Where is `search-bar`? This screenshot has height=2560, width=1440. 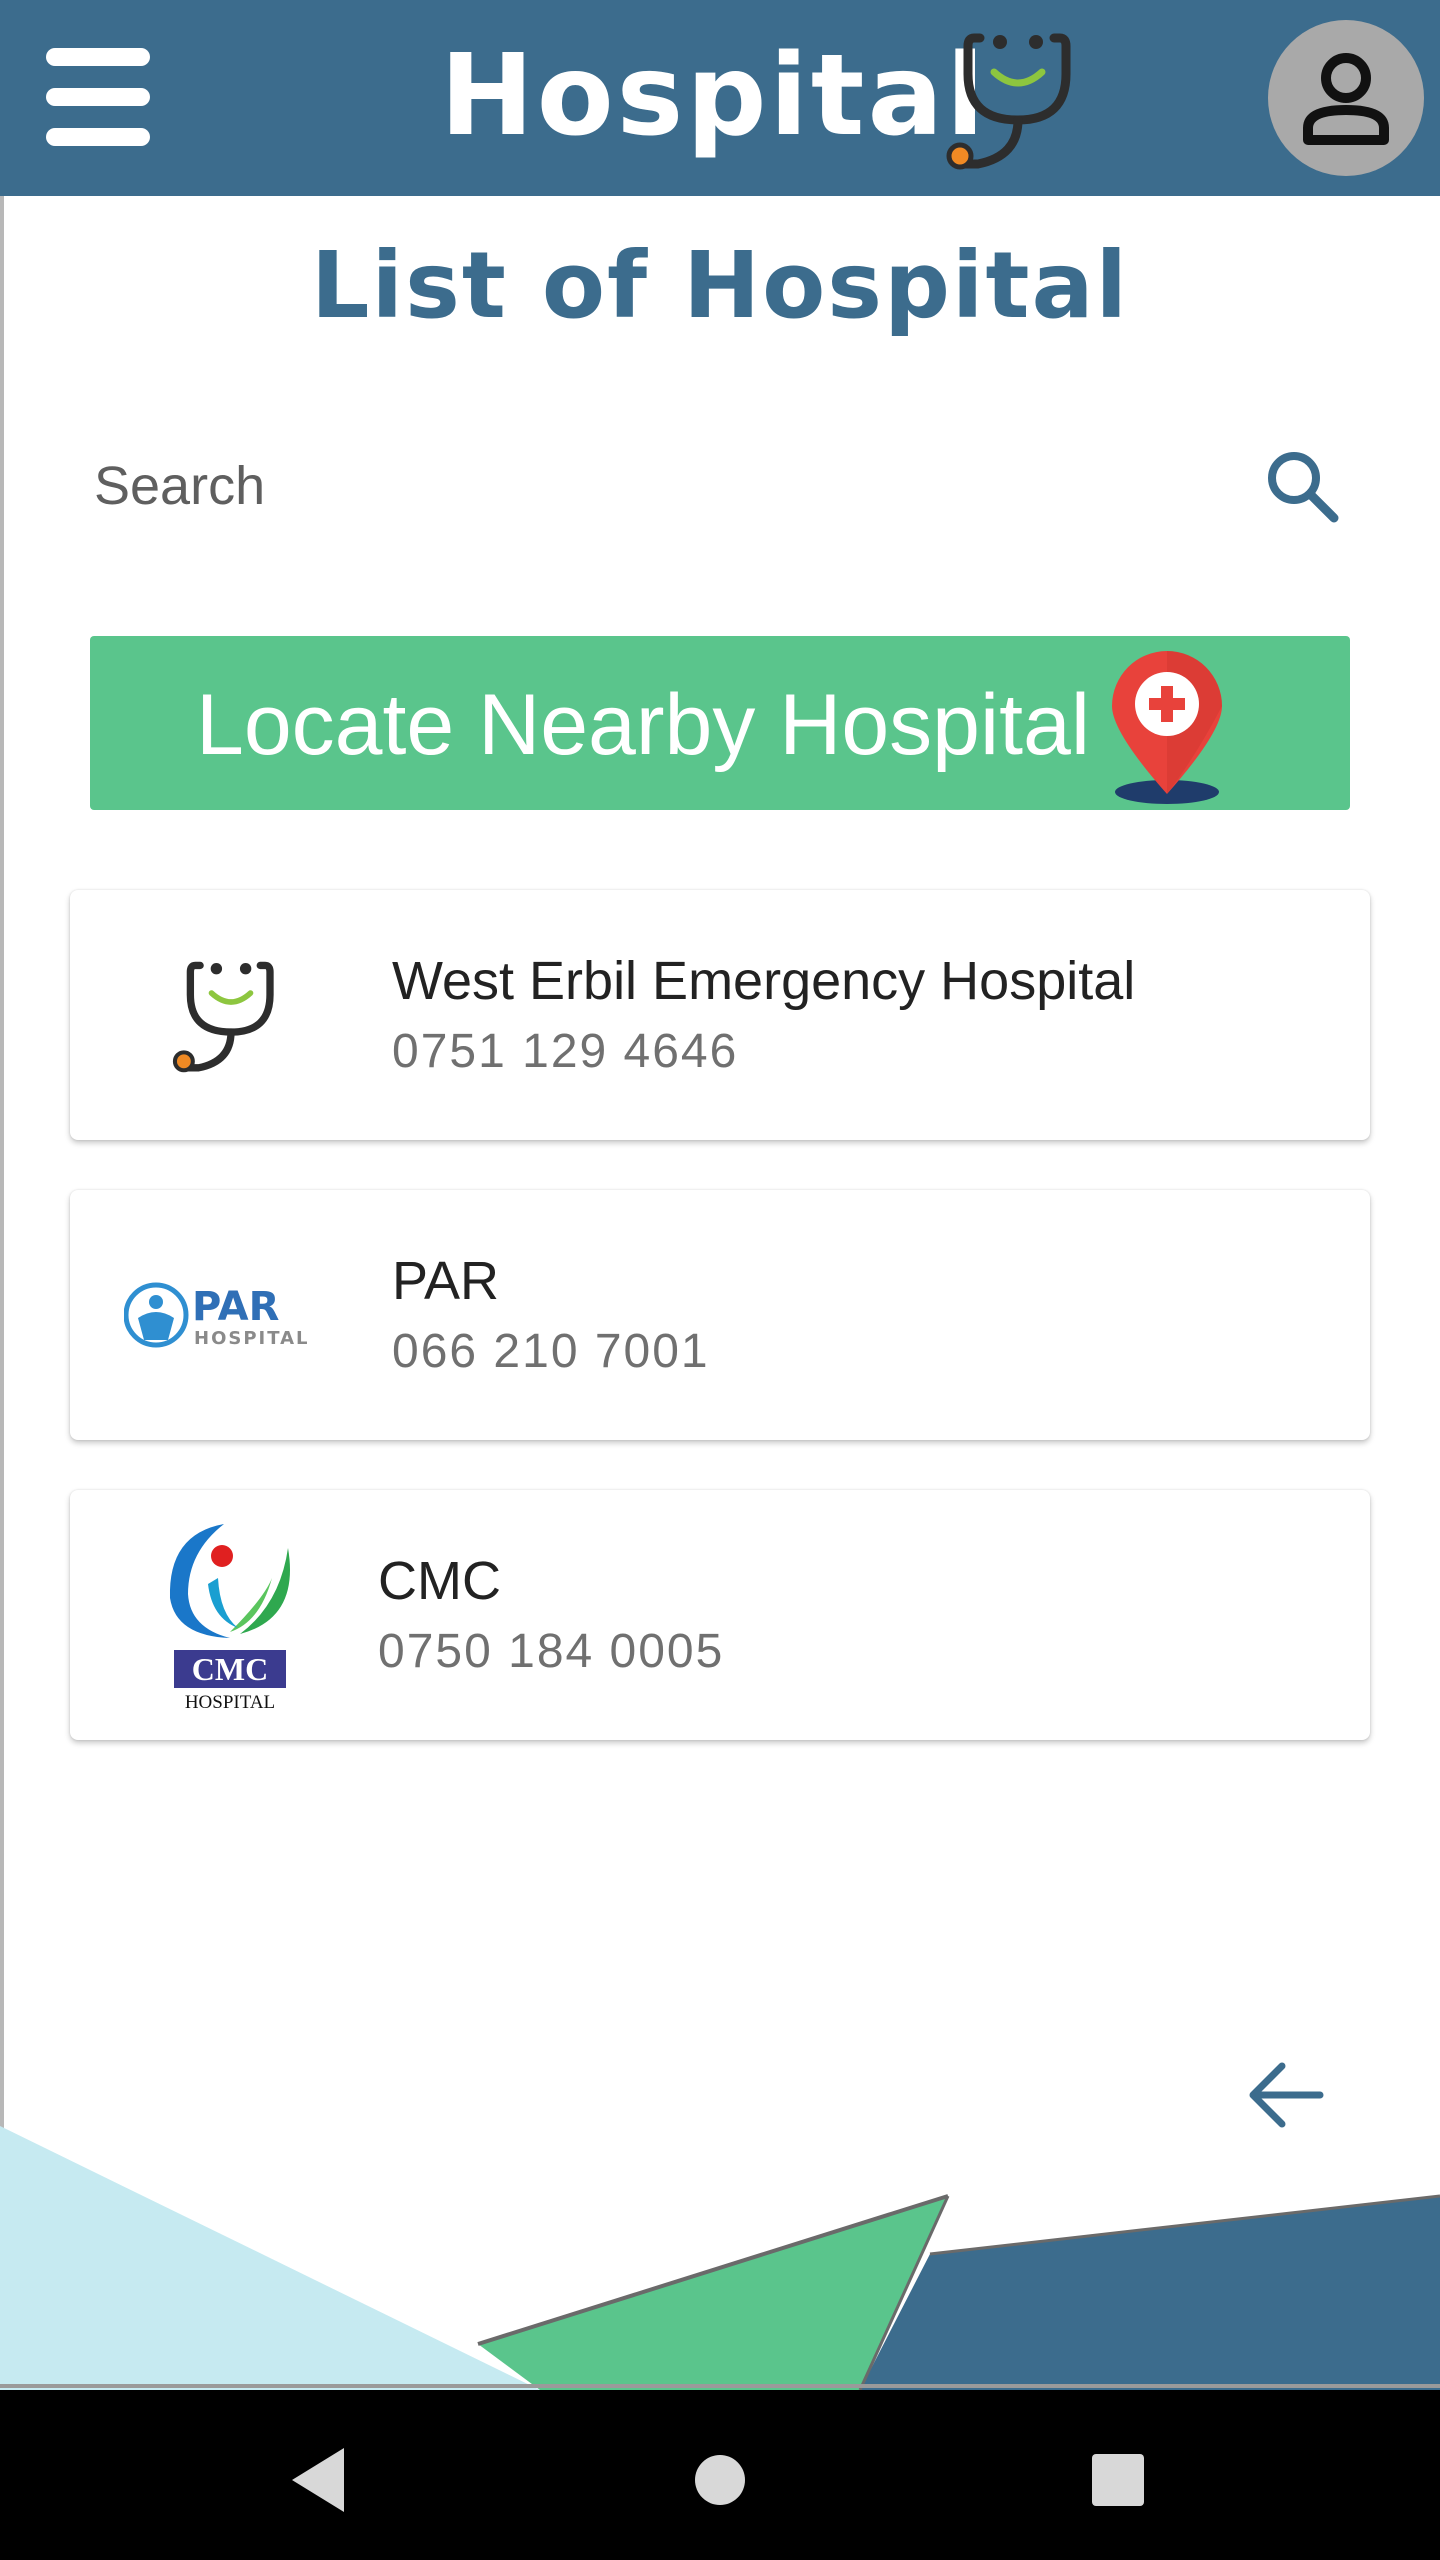 search-bar is located at coordinates (720, 485).